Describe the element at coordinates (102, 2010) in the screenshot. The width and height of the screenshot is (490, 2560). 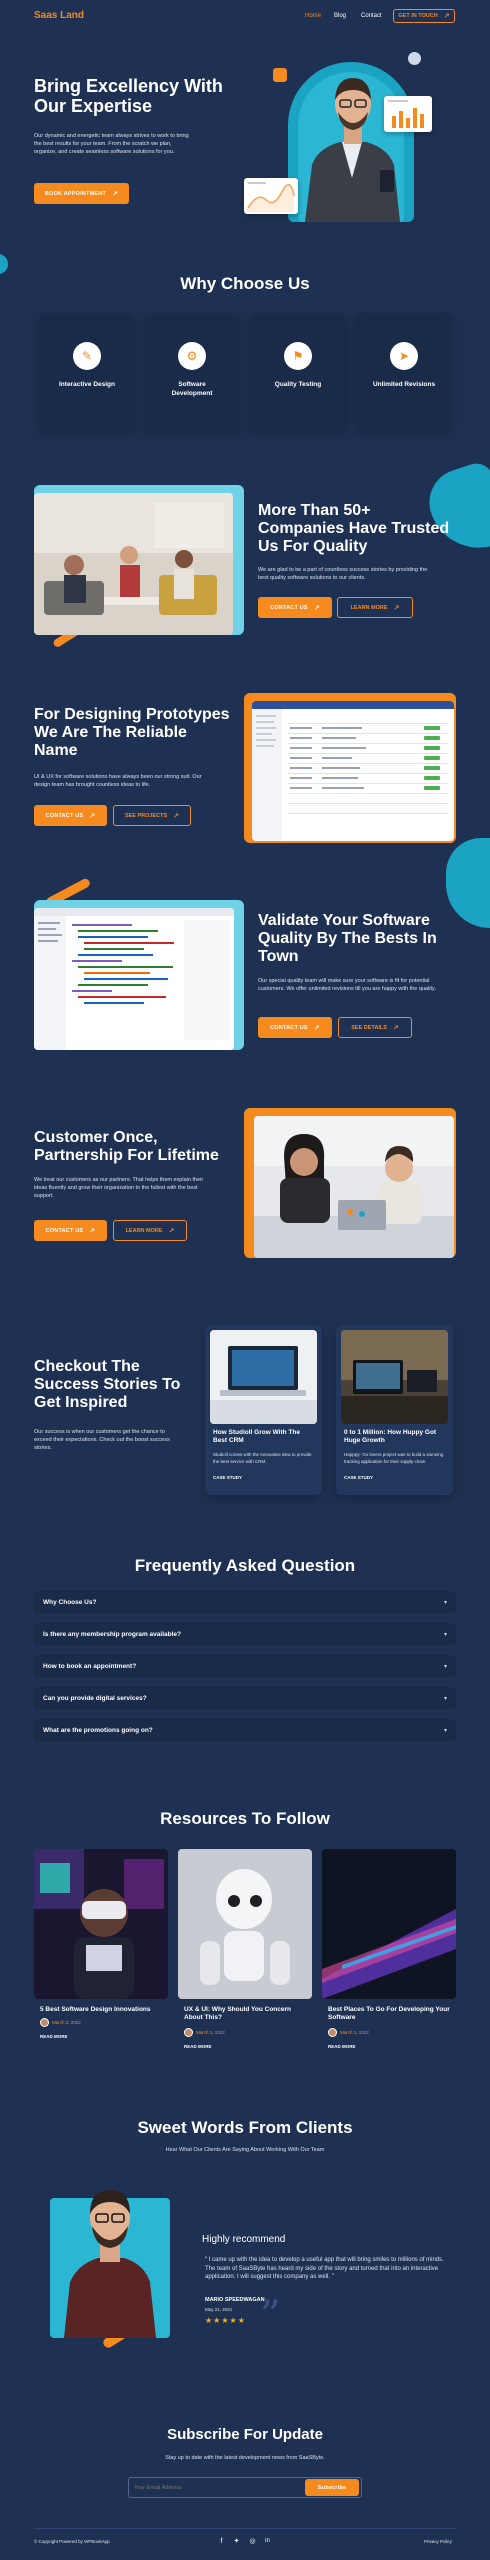
I see `resource-title: 5 Best Software Design Innovations` at that location.